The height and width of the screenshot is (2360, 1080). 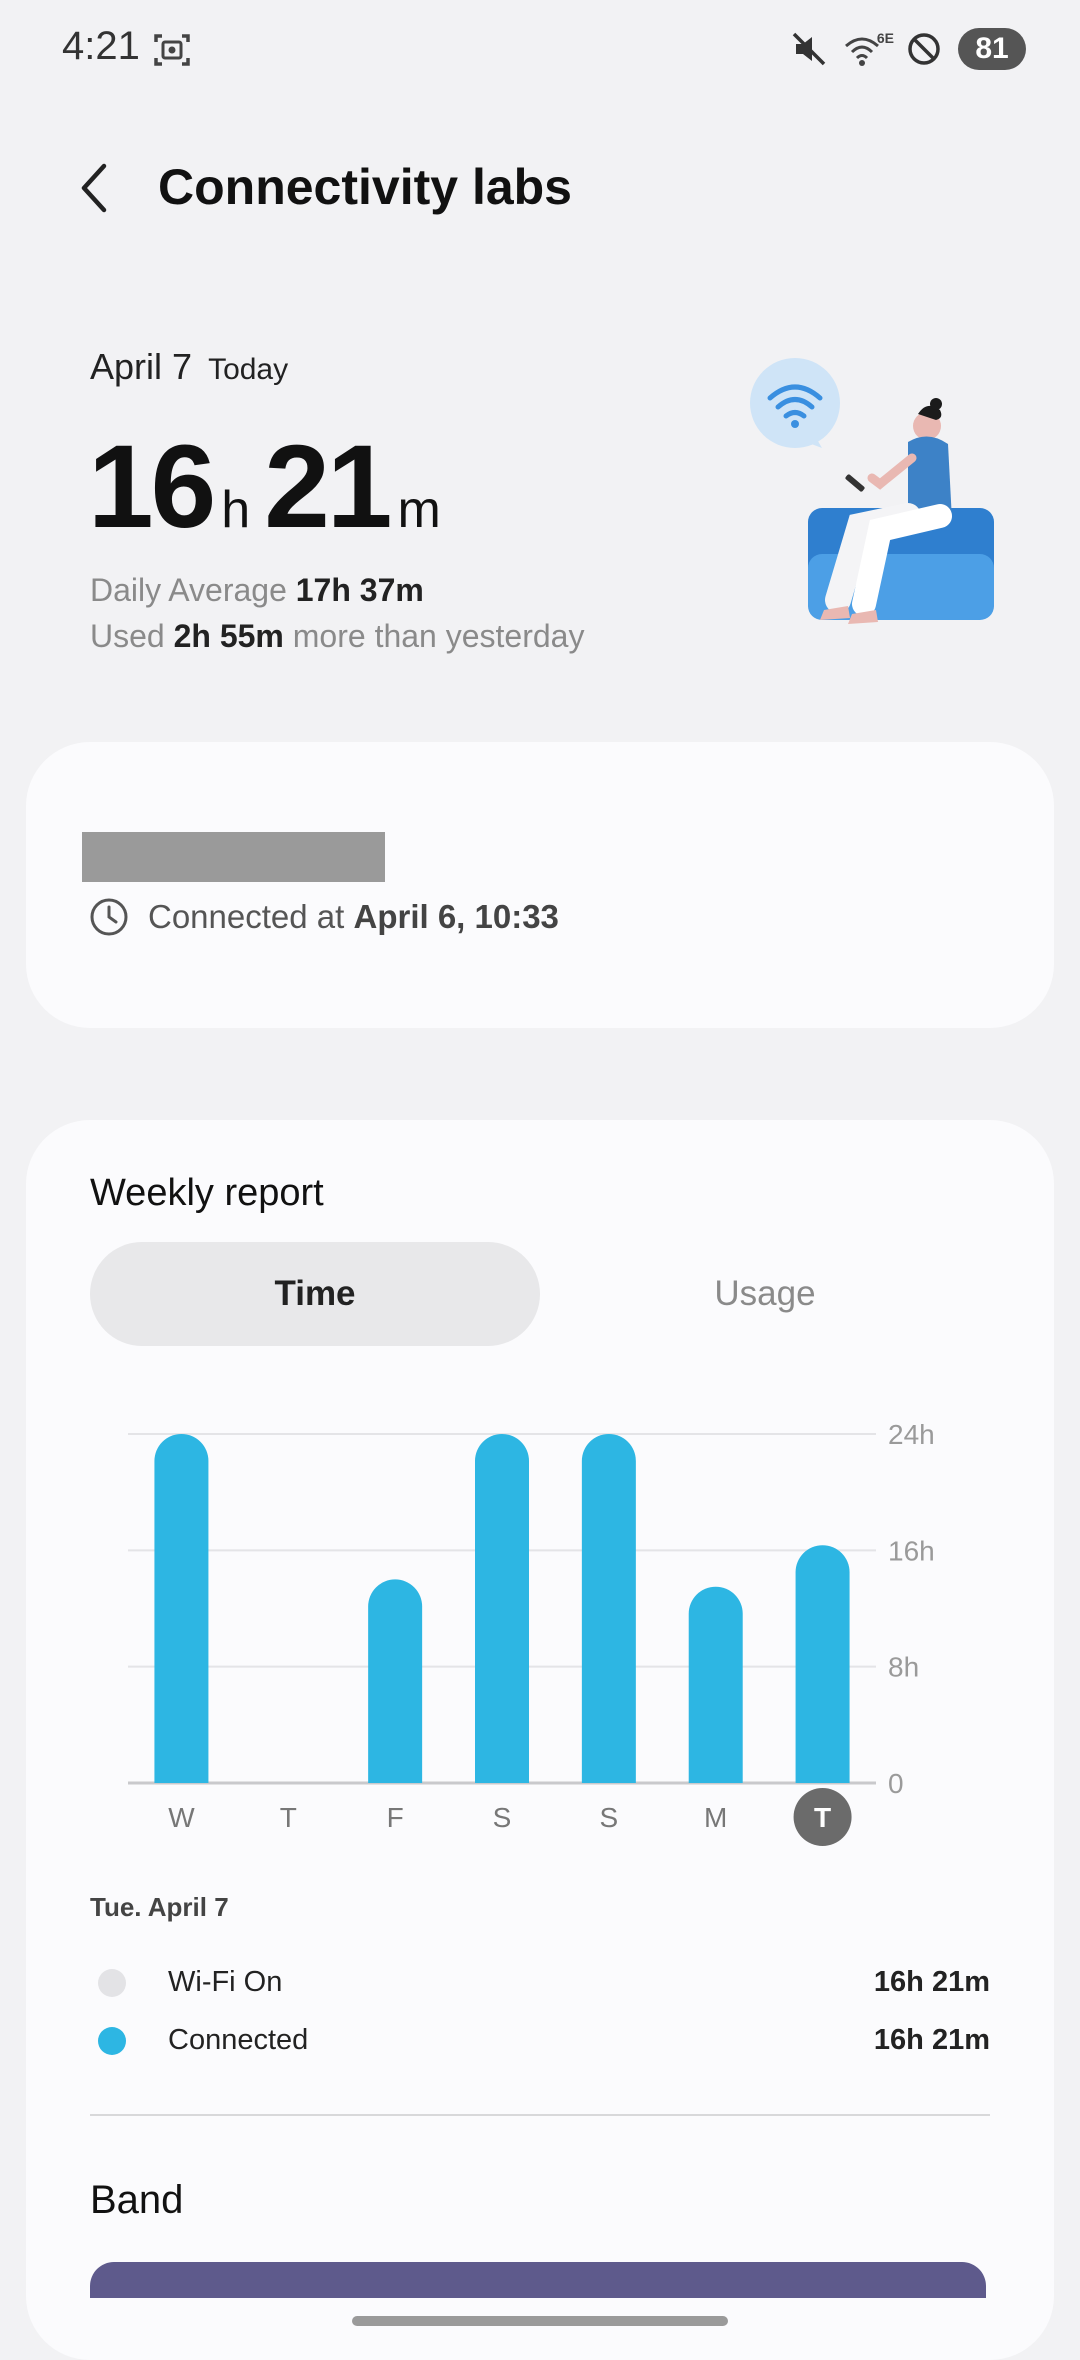 I want to click on selected-day-label: Tue. April 7, so click(x=159, y=1907).